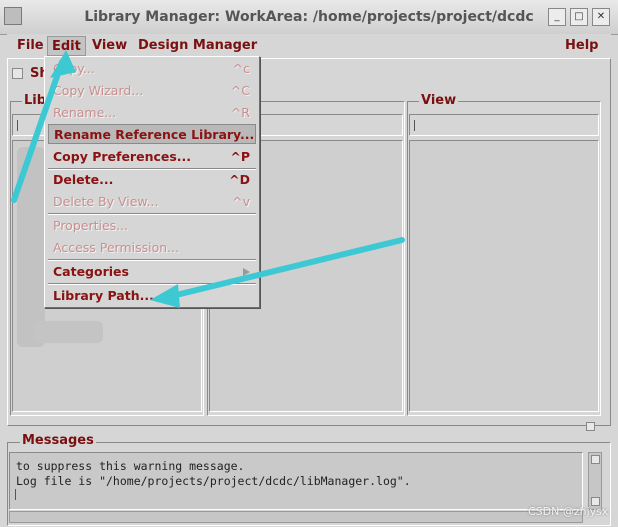  What do you see at coordinates (590, 426) in the screenshot?
I see `splitter-handle` at bounding box center [590, 426].